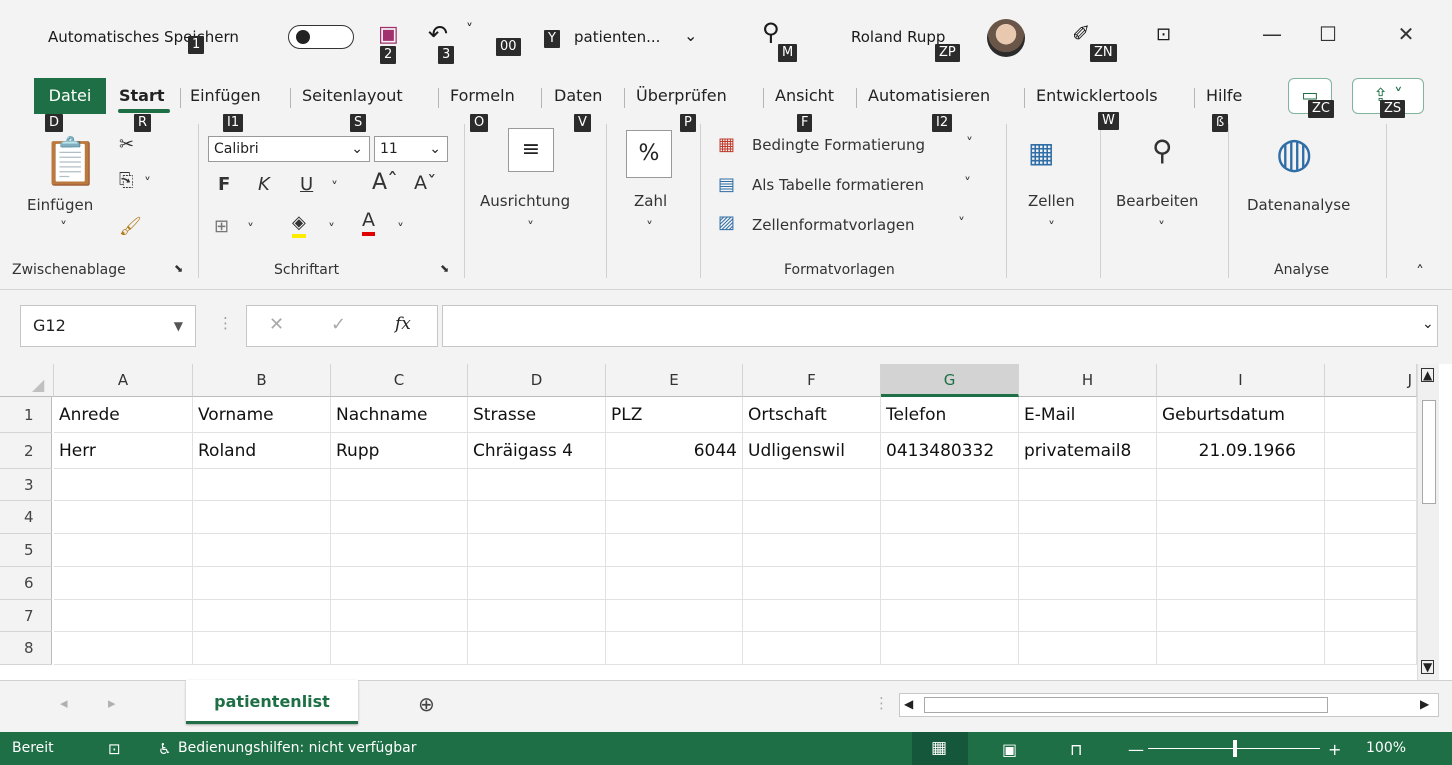 The height and width of the screenshot is (765, 1452). Describe the element at coordinates (674, 415) in the screenshot. I see `cell-e1: PLZ` at that location.